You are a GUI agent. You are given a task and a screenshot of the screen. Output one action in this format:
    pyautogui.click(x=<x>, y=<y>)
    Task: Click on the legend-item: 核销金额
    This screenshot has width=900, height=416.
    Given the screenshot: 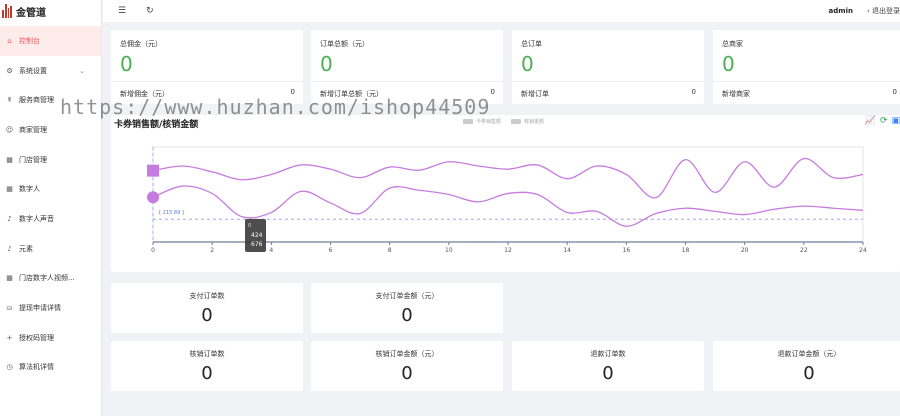 What is the action you would take?
    pyautogui.click(x=527, y=121)
    